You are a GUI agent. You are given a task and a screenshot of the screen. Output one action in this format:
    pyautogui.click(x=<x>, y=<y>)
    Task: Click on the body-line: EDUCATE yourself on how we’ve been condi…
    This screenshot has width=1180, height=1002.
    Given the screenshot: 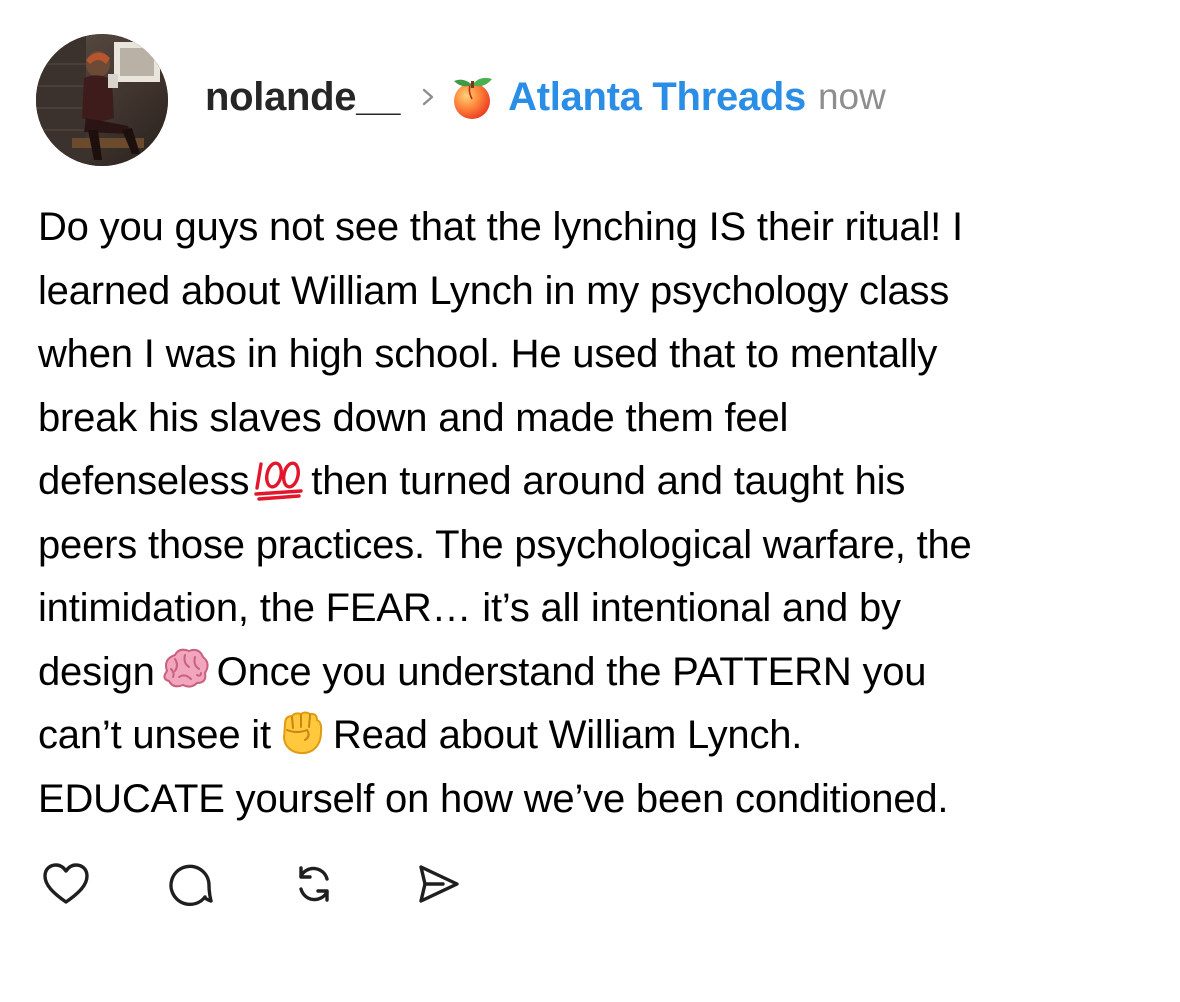 What is the action you would take?
    pyautogui.click(x=493, y=798)
    